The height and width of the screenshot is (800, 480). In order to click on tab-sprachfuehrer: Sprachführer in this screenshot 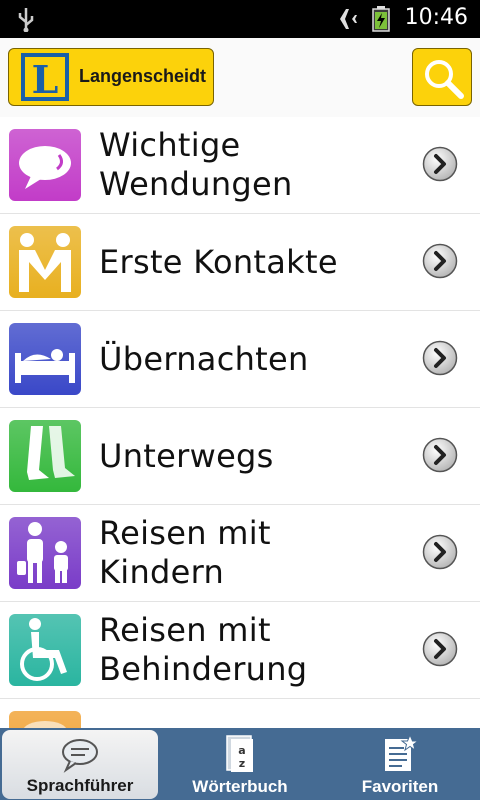, I will do `click(80, 764)`.